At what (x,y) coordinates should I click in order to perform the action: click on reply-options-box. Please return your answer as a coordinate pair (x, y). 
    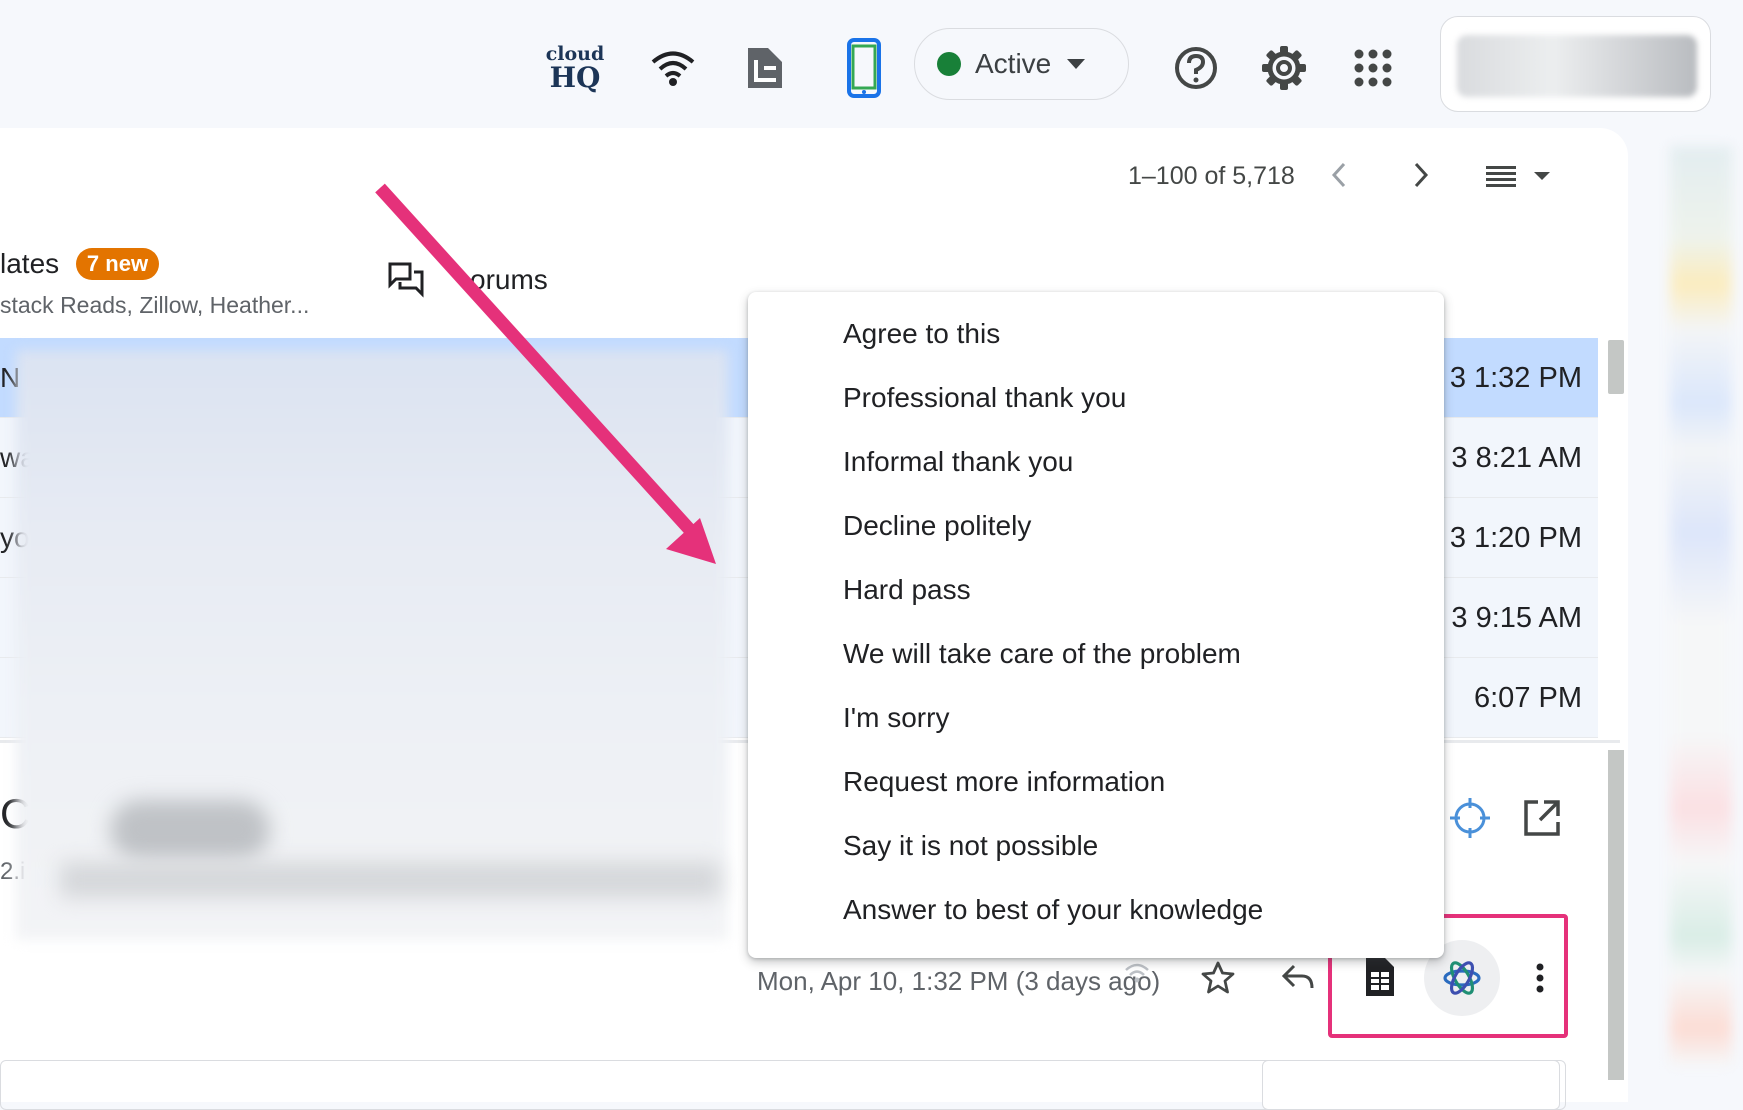
    Looking at the image, I should click on (1411, 1085).